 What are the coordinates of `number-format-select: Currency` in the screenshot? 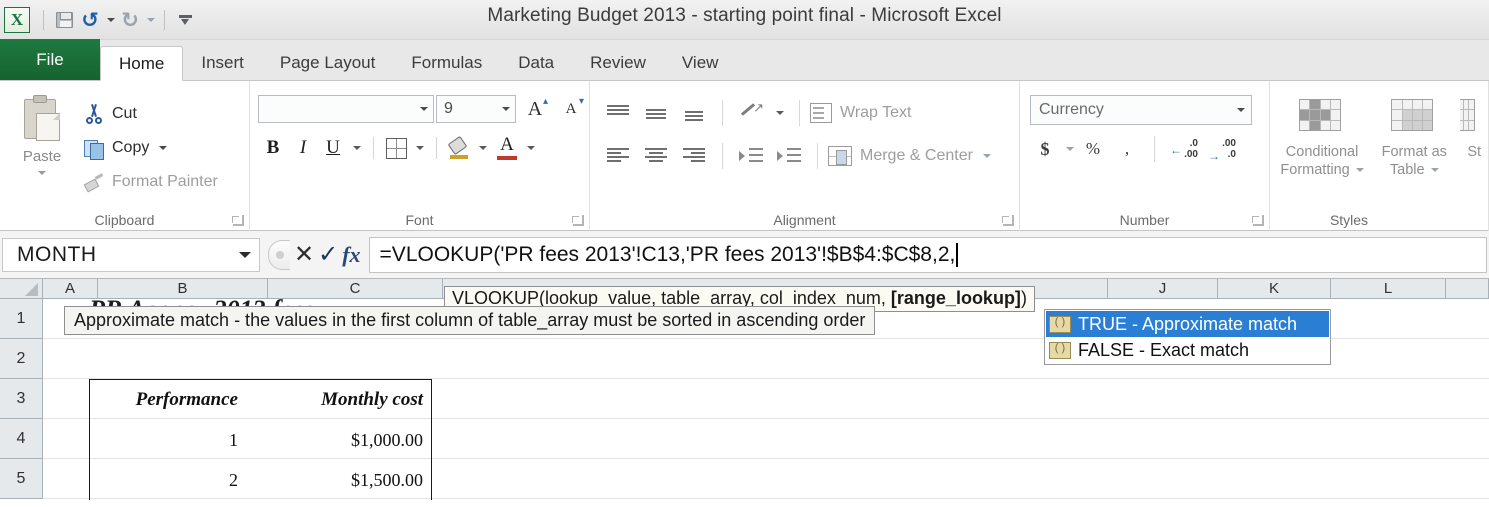 It's located at (1141, 110).